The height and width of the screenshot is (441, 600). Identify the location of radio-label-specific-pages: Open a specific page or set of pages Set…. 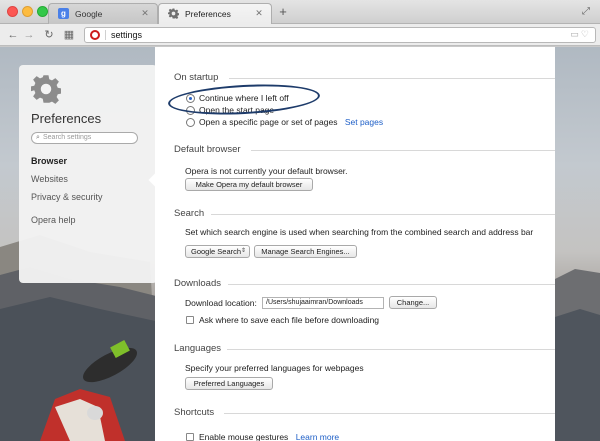
(291, 122).